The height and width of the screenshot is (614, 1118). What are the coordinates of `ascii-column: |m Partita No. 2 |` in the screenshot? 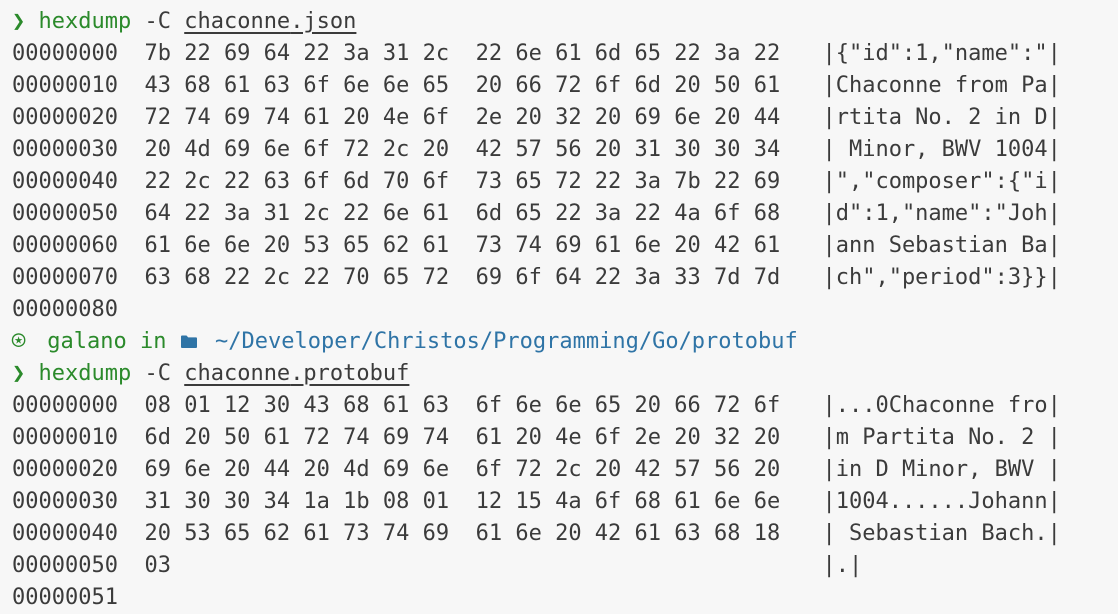 It's located at (941, 437).